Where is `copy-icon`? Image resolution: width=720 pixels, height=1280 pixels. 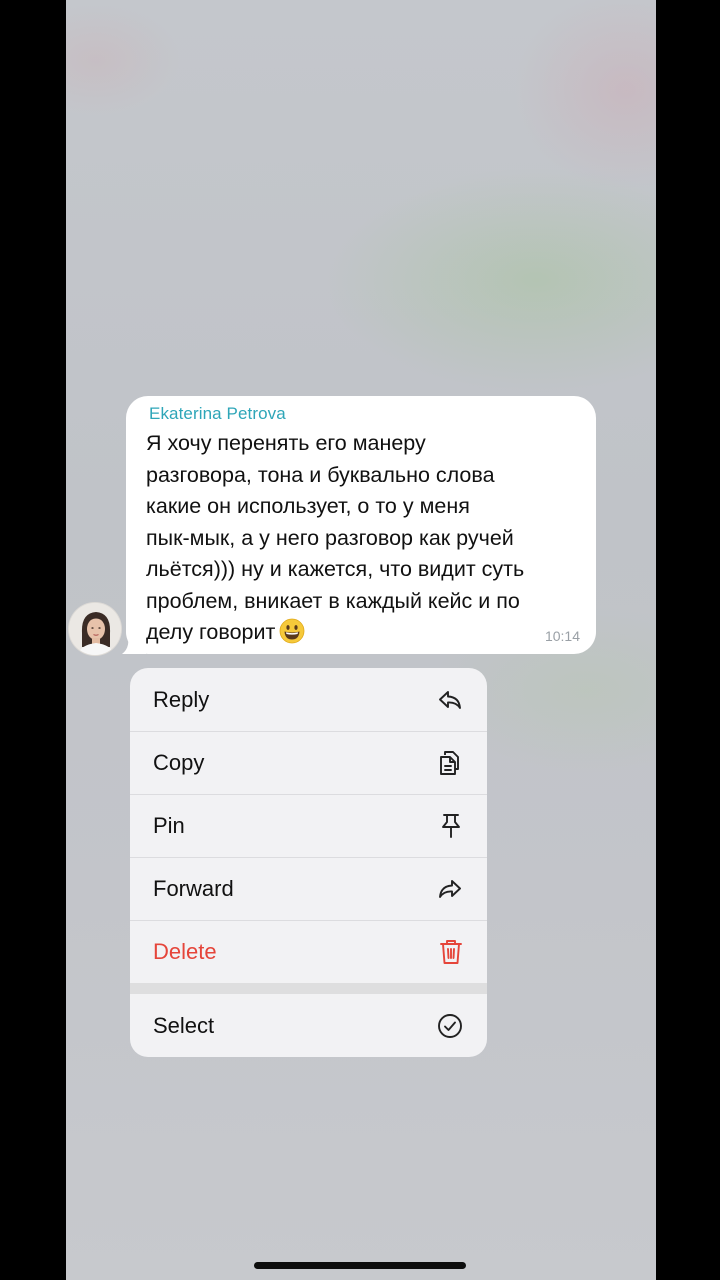 copy-icon is located at coordinates (450, 763).